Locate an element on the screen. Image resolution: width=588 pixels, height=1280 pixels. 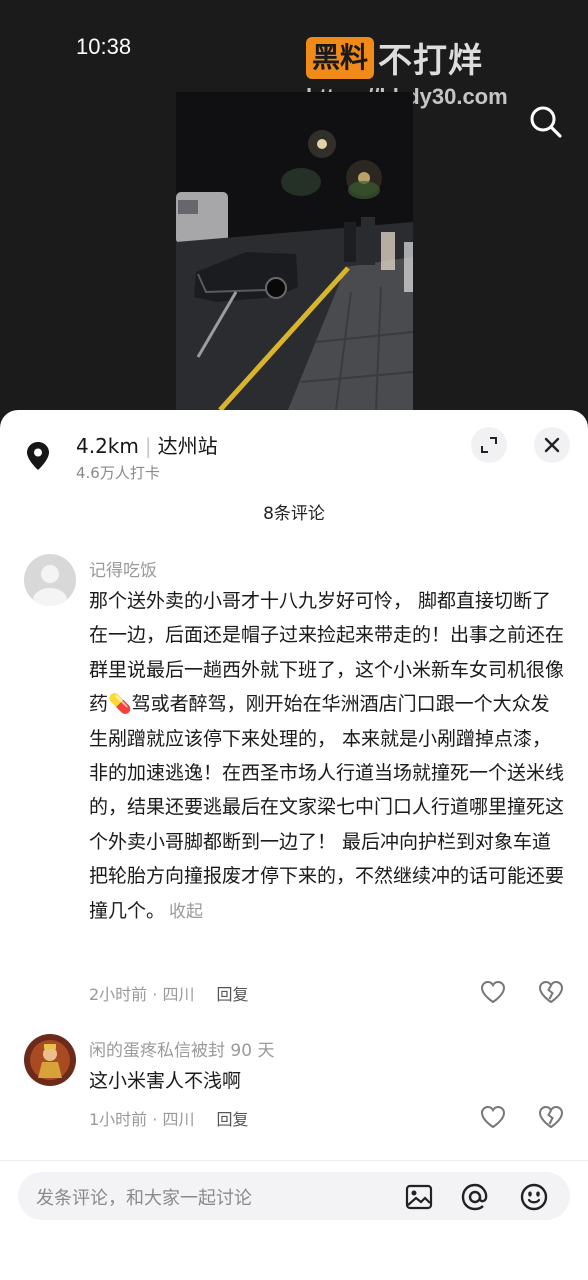
location-checkins: 4.6万人打卡 is located at coordinates (118, 473).